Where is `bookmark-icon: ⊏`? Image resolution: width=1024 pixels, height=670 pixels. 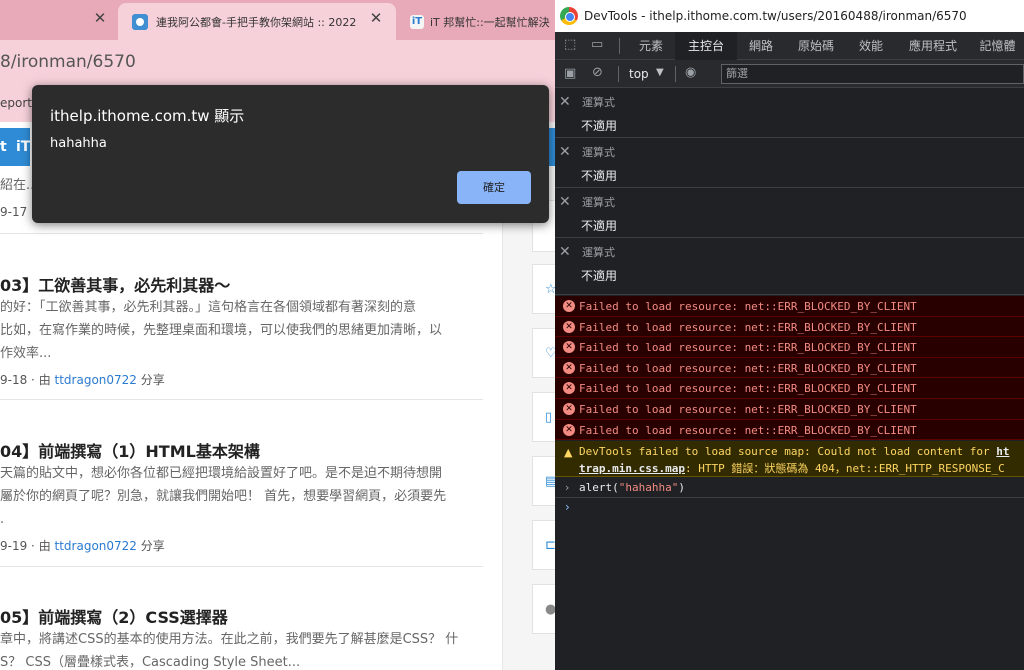 bookmark-icon: ⊏ is located at coordinates (550, 545).